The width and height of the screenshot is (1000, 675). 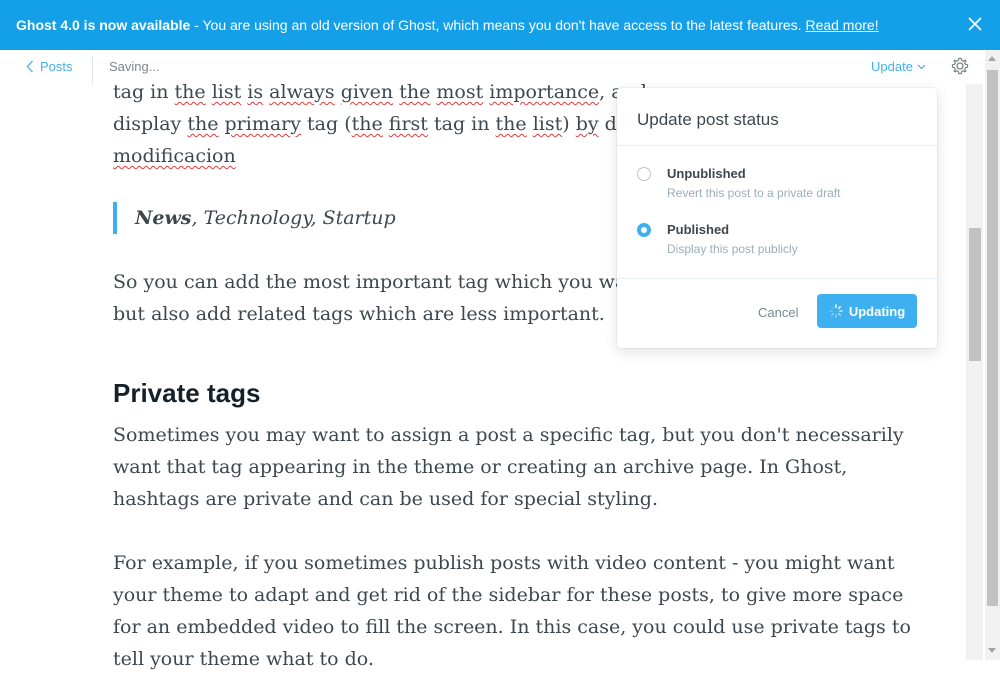 What do you see at coordinates (975, 294) in the screenshot?
I see `editor-scroll-thumb` at bounding box center [975, 294].